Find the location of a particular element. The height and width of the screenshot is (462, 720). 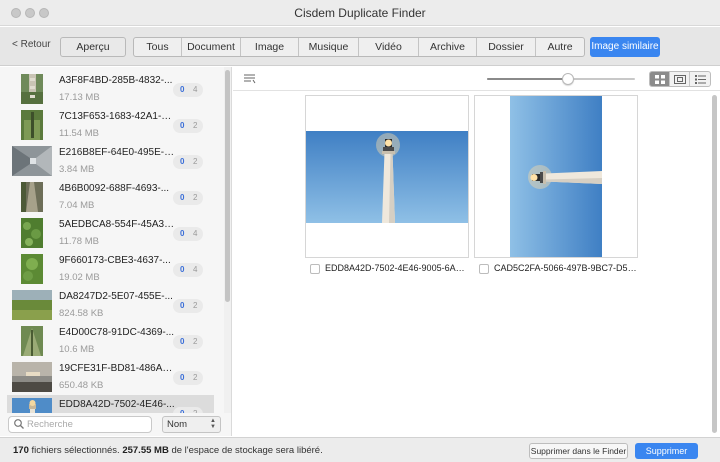

similar-image-button: Image similaire is located at coordinates (625, 47).